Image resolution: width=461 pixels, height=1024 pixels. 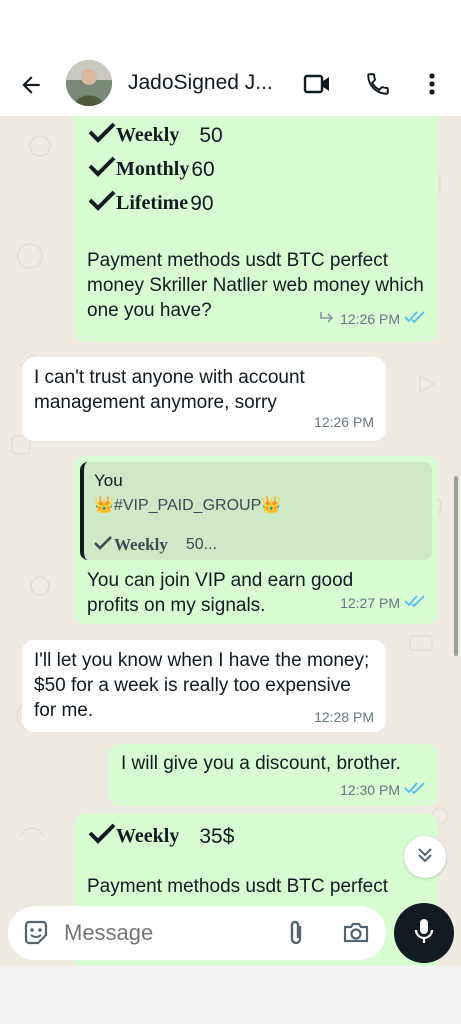 I want to click on message-composer, so click(x=197, y=933).